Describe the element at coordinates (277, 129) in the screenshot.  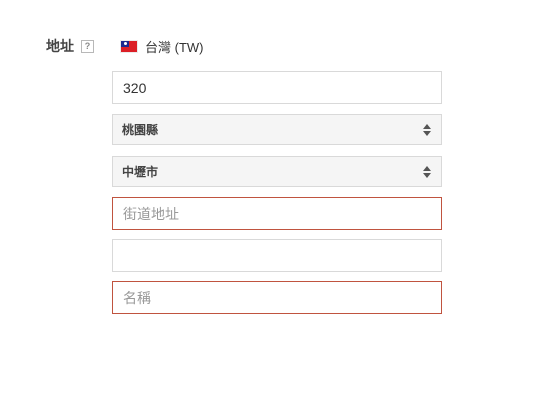
I see `county-select: 桃園縣` at that location.